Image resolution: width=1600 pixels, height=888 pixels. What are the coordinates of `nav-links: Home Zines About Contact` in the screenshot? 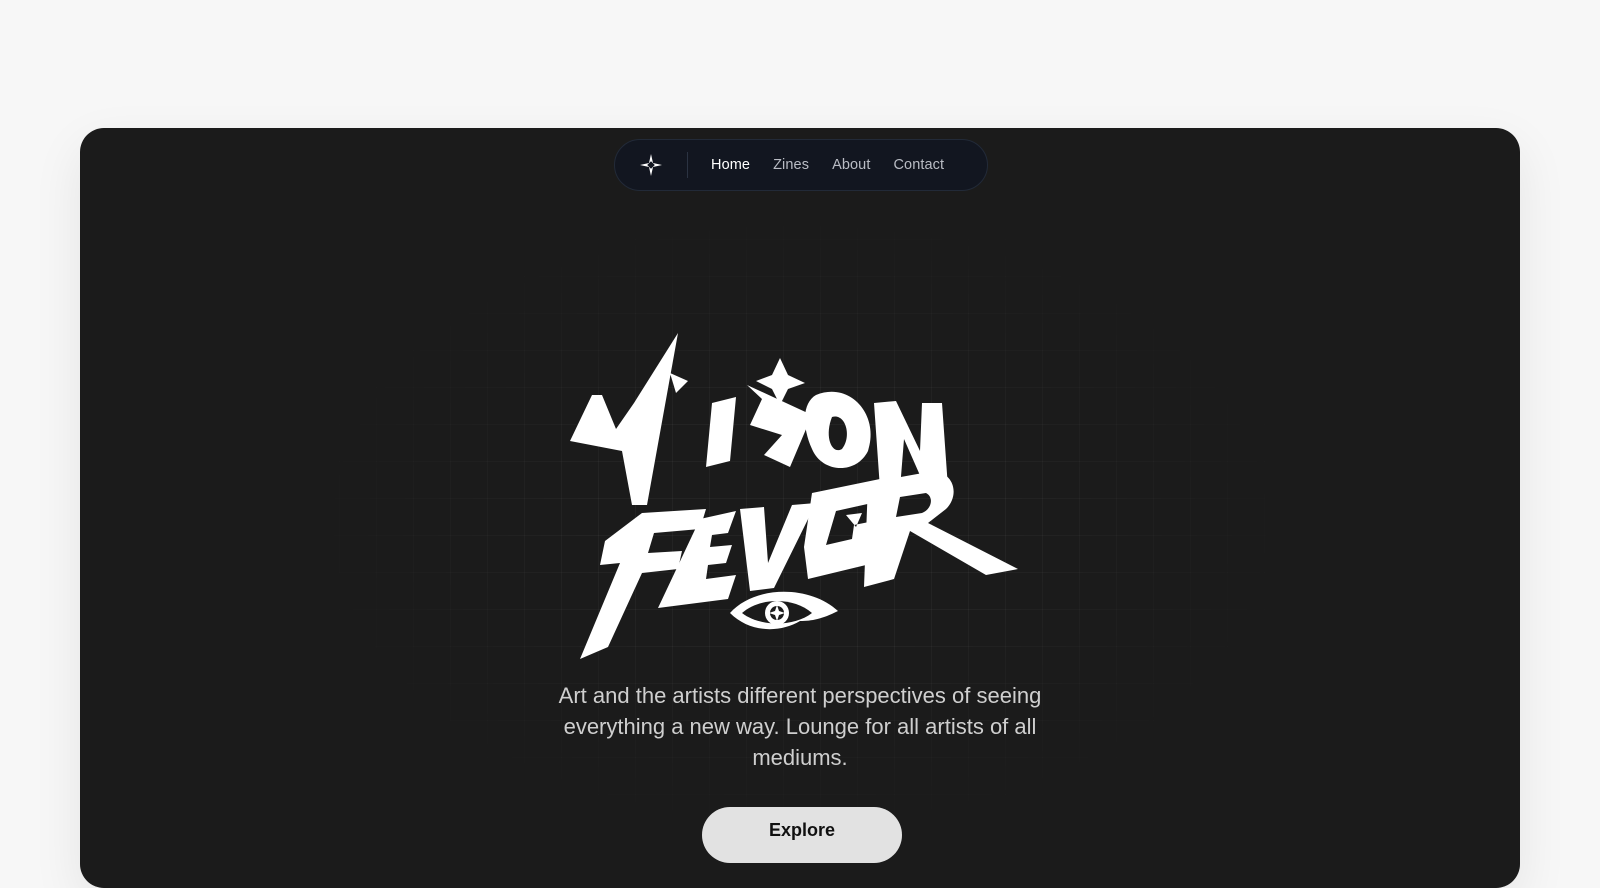 It's located at (816, 165).